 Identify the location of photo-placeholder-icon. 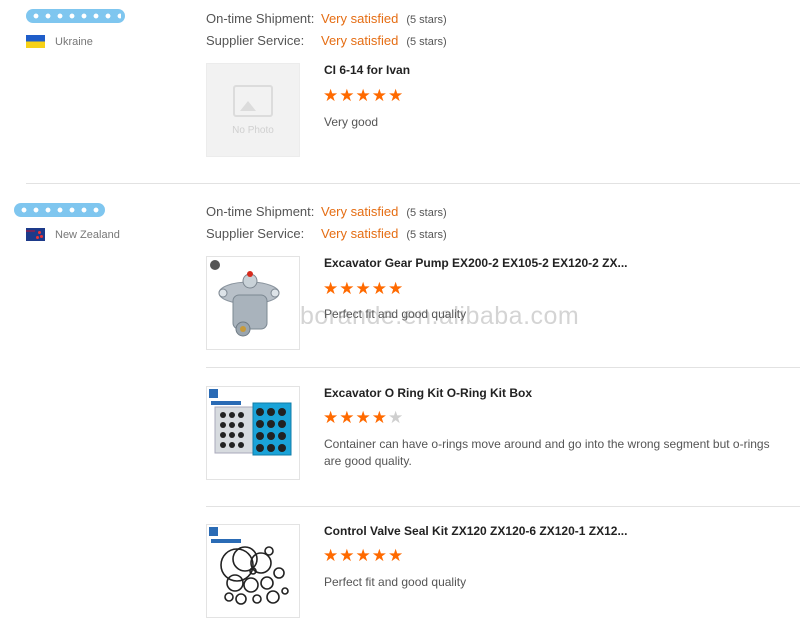
(253, 100).